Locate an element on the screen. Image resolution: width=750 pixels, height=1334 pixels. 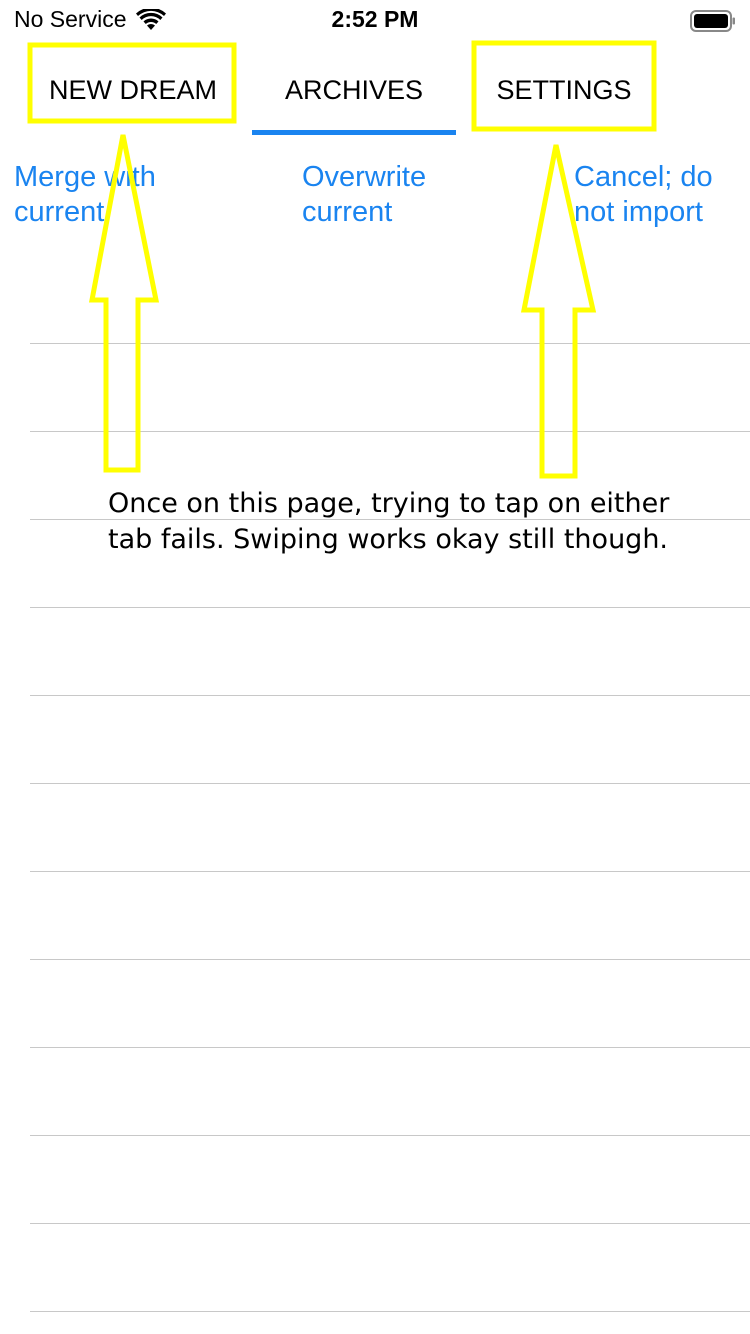
tab-new-dream: NEW DREAM is located at coordinates (133, 90).